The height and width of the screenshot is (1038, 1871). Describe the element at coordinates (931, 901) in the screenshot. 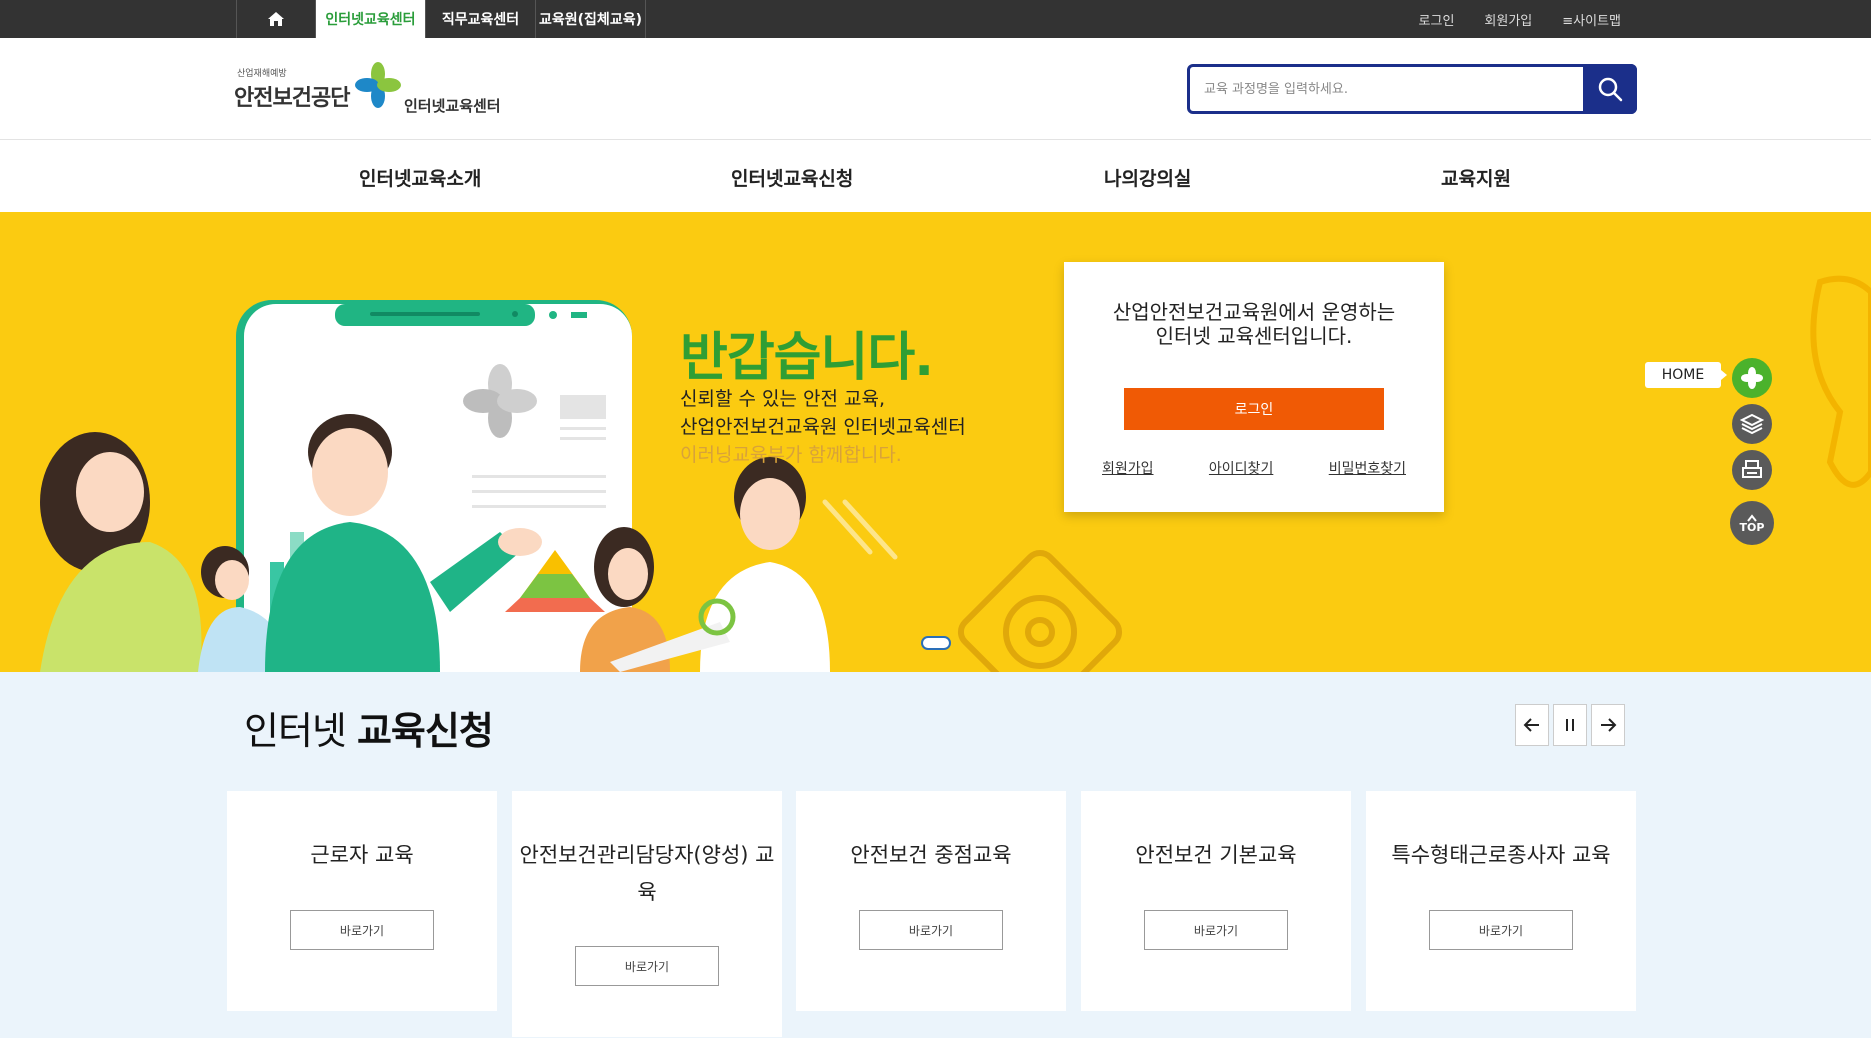

I see `course-card-focus: 안전보건 중점교육 바로가기` at that location.